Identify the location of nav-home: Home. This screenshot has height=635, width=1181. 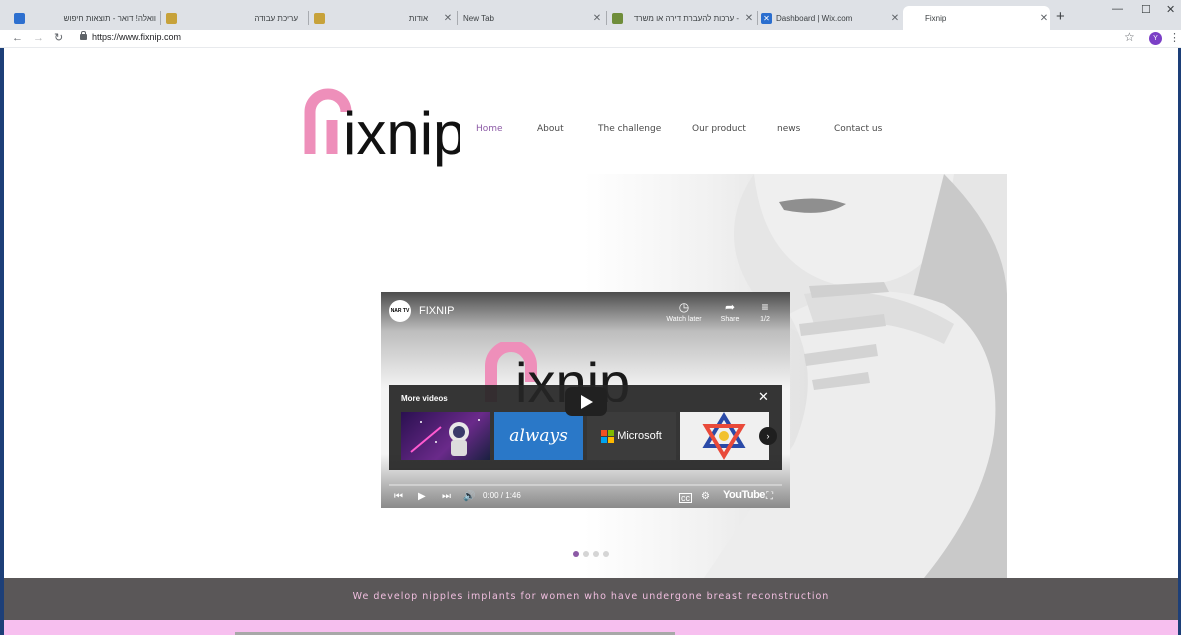
(489, 129).